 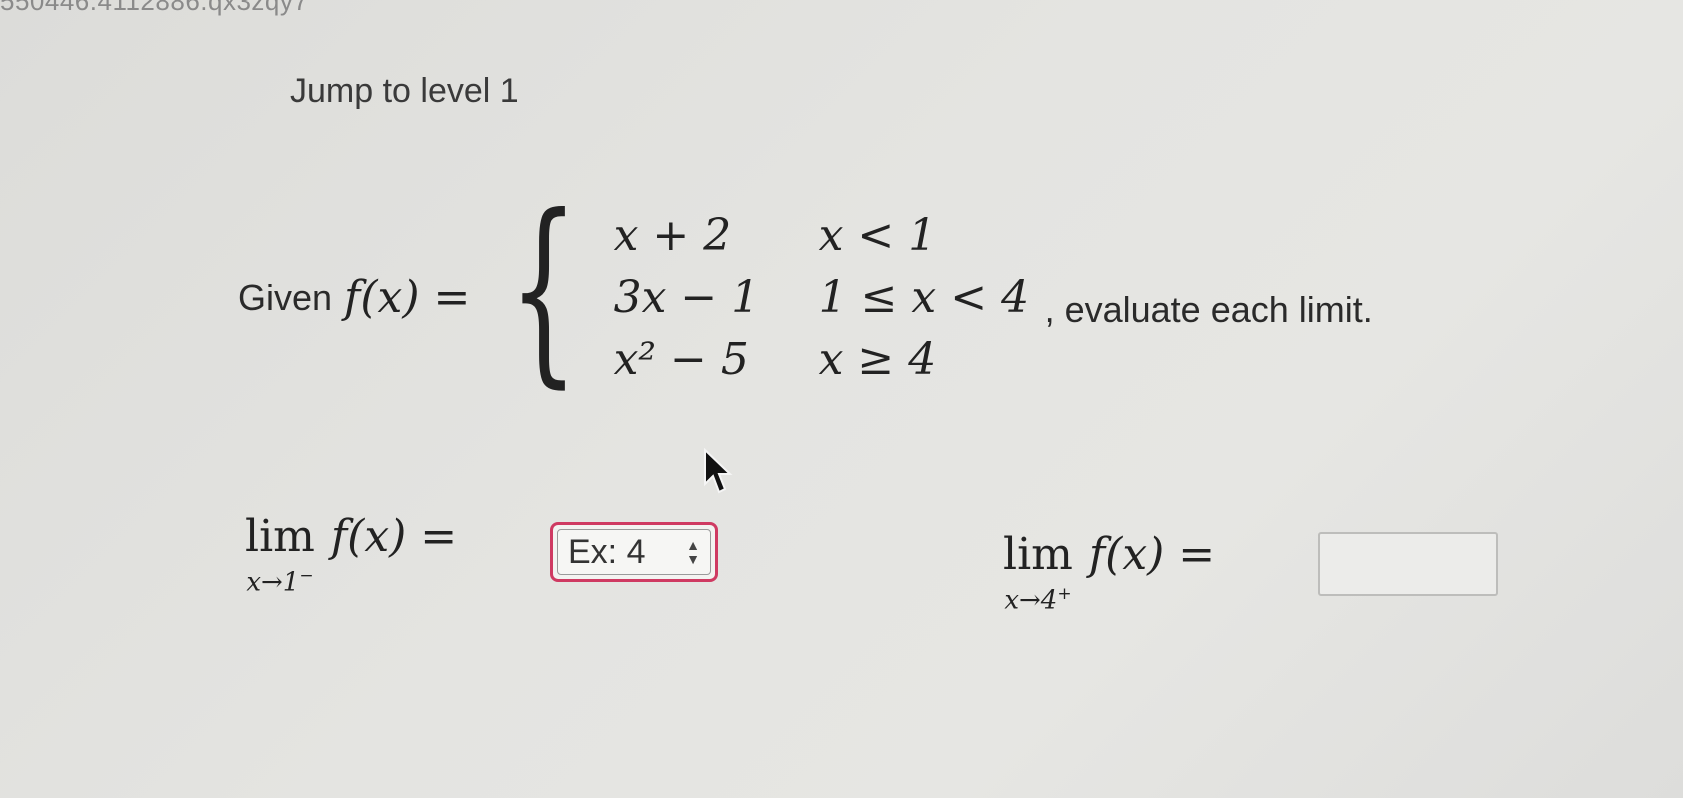 I want to click on mouse-pointer-icon, so click(x=718, y=471).